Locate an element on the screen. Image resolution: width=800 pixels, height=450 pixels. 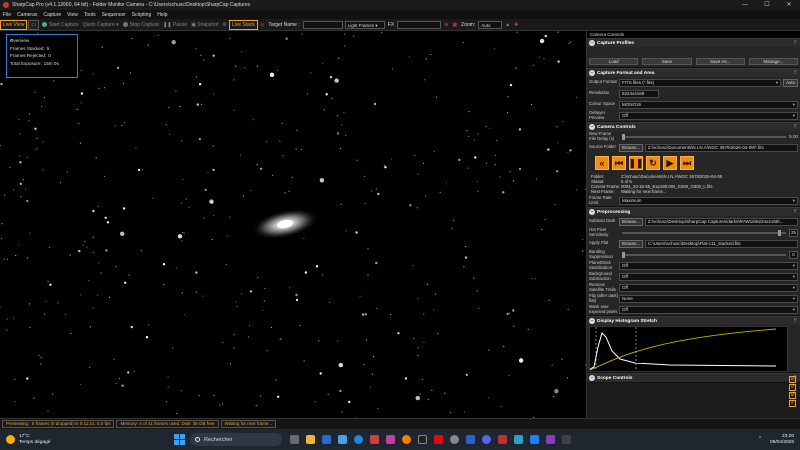
menu-scripting: Scripting is located at coordinates (141, 15).